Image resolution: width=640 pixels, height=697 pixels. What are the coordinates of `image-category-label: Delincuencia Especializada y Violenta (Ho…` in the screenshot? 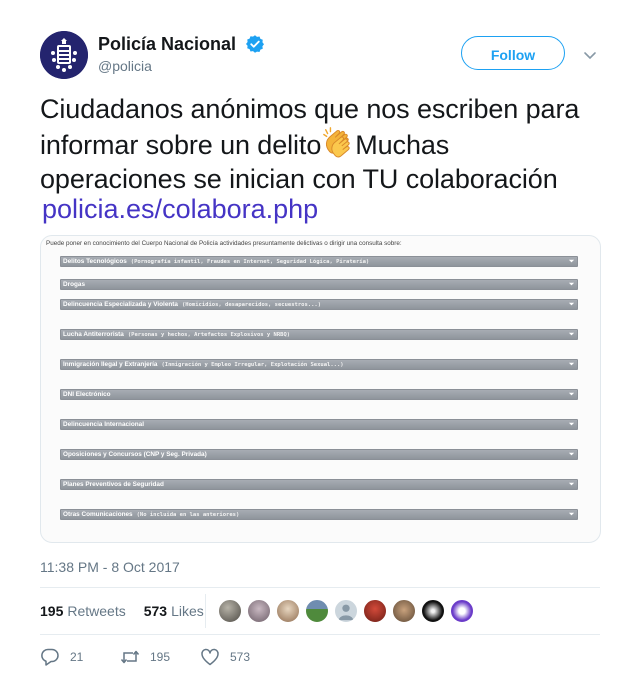 It's located at (192, 304).